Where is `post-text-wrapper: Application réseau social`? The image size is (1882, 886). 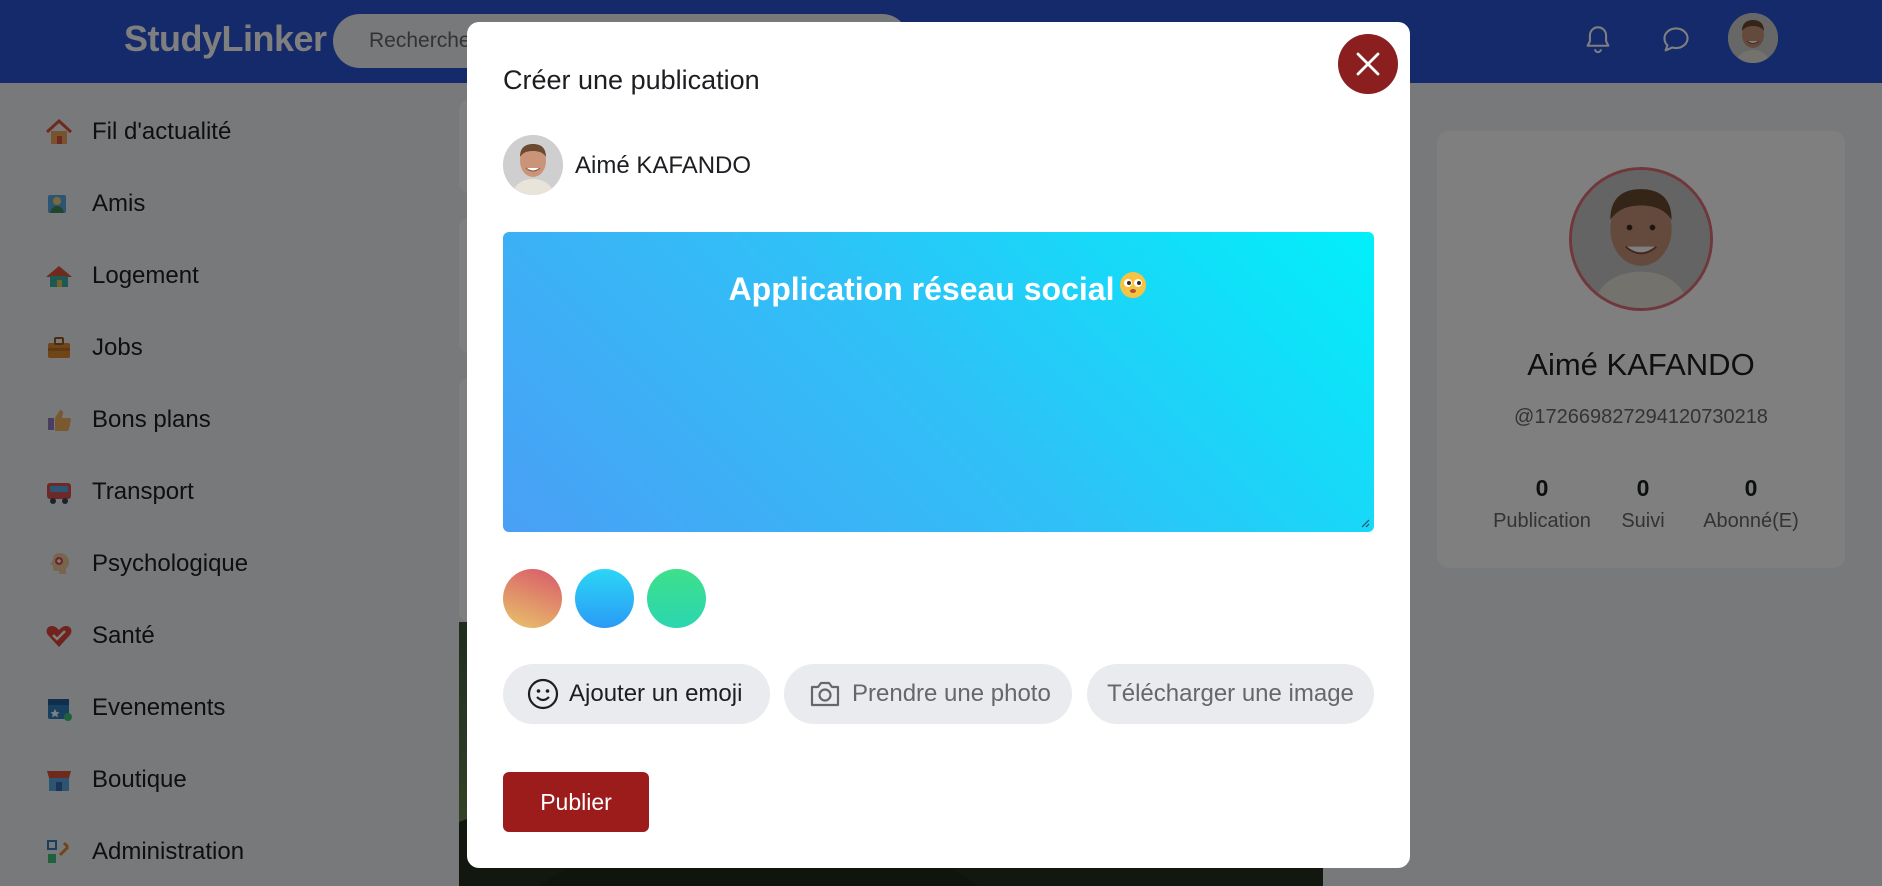 post-text-wrapper: Application réseau social is located at coordinates (938, 289).